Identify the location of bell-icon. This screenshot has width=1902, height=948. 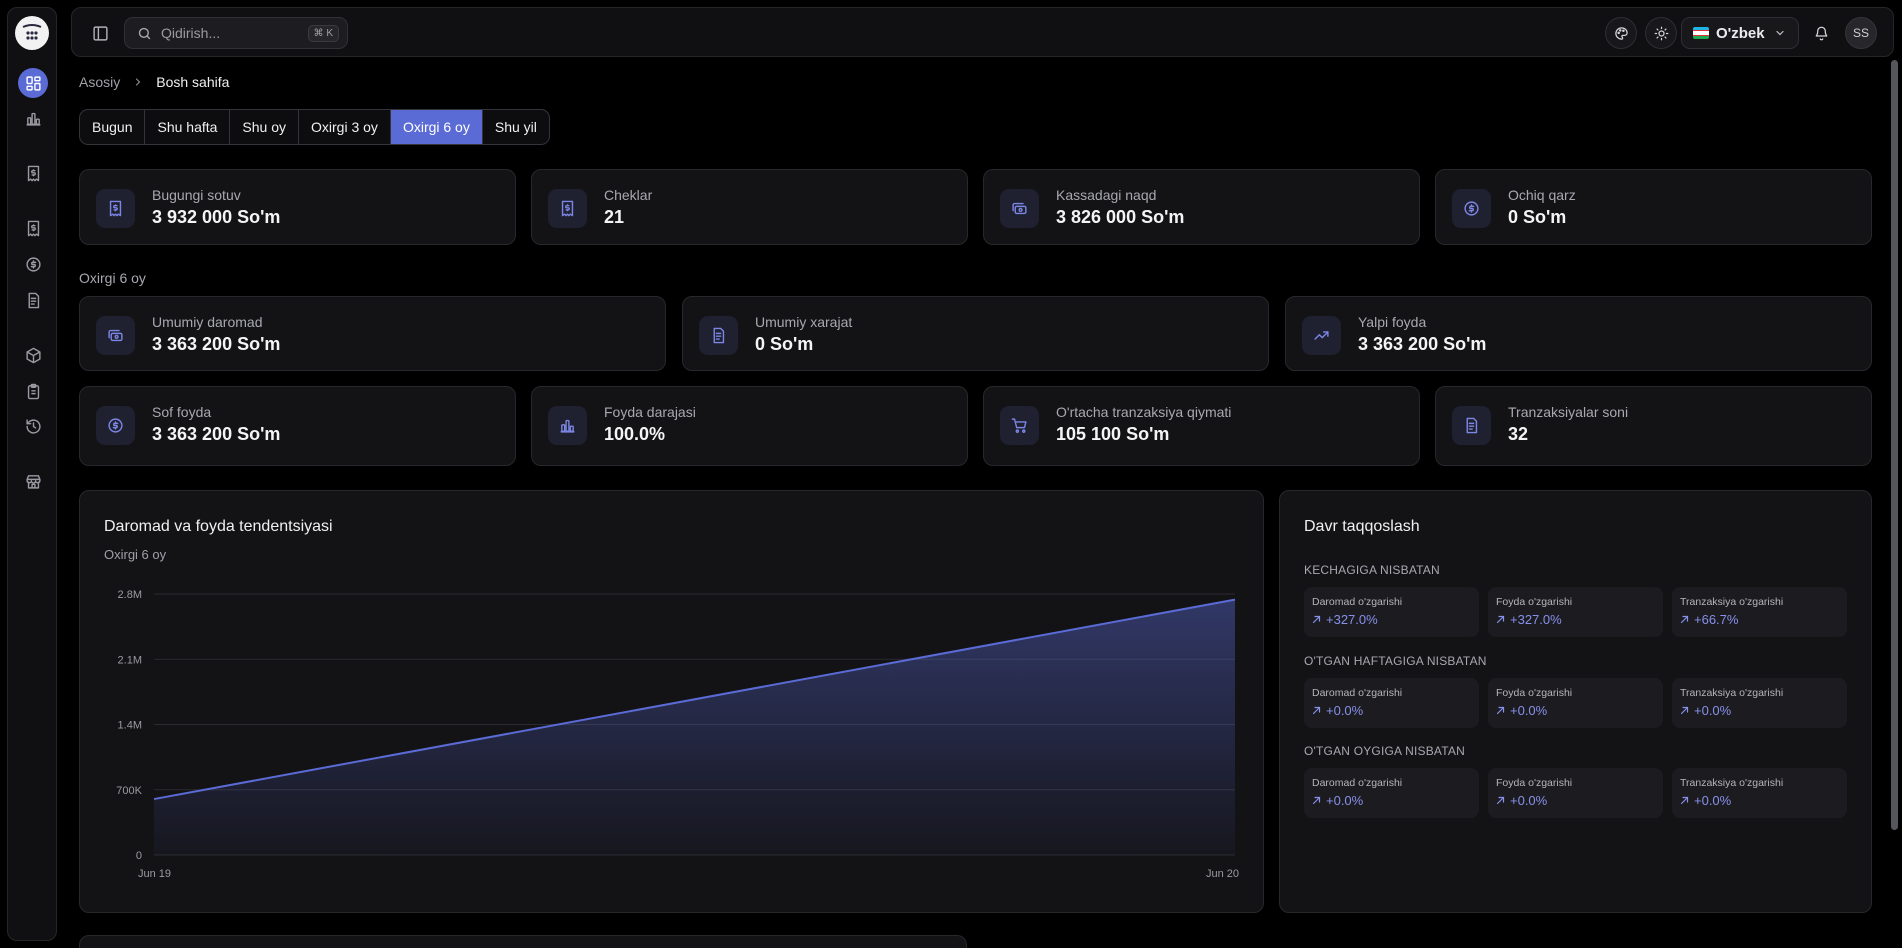
(1821, 33).